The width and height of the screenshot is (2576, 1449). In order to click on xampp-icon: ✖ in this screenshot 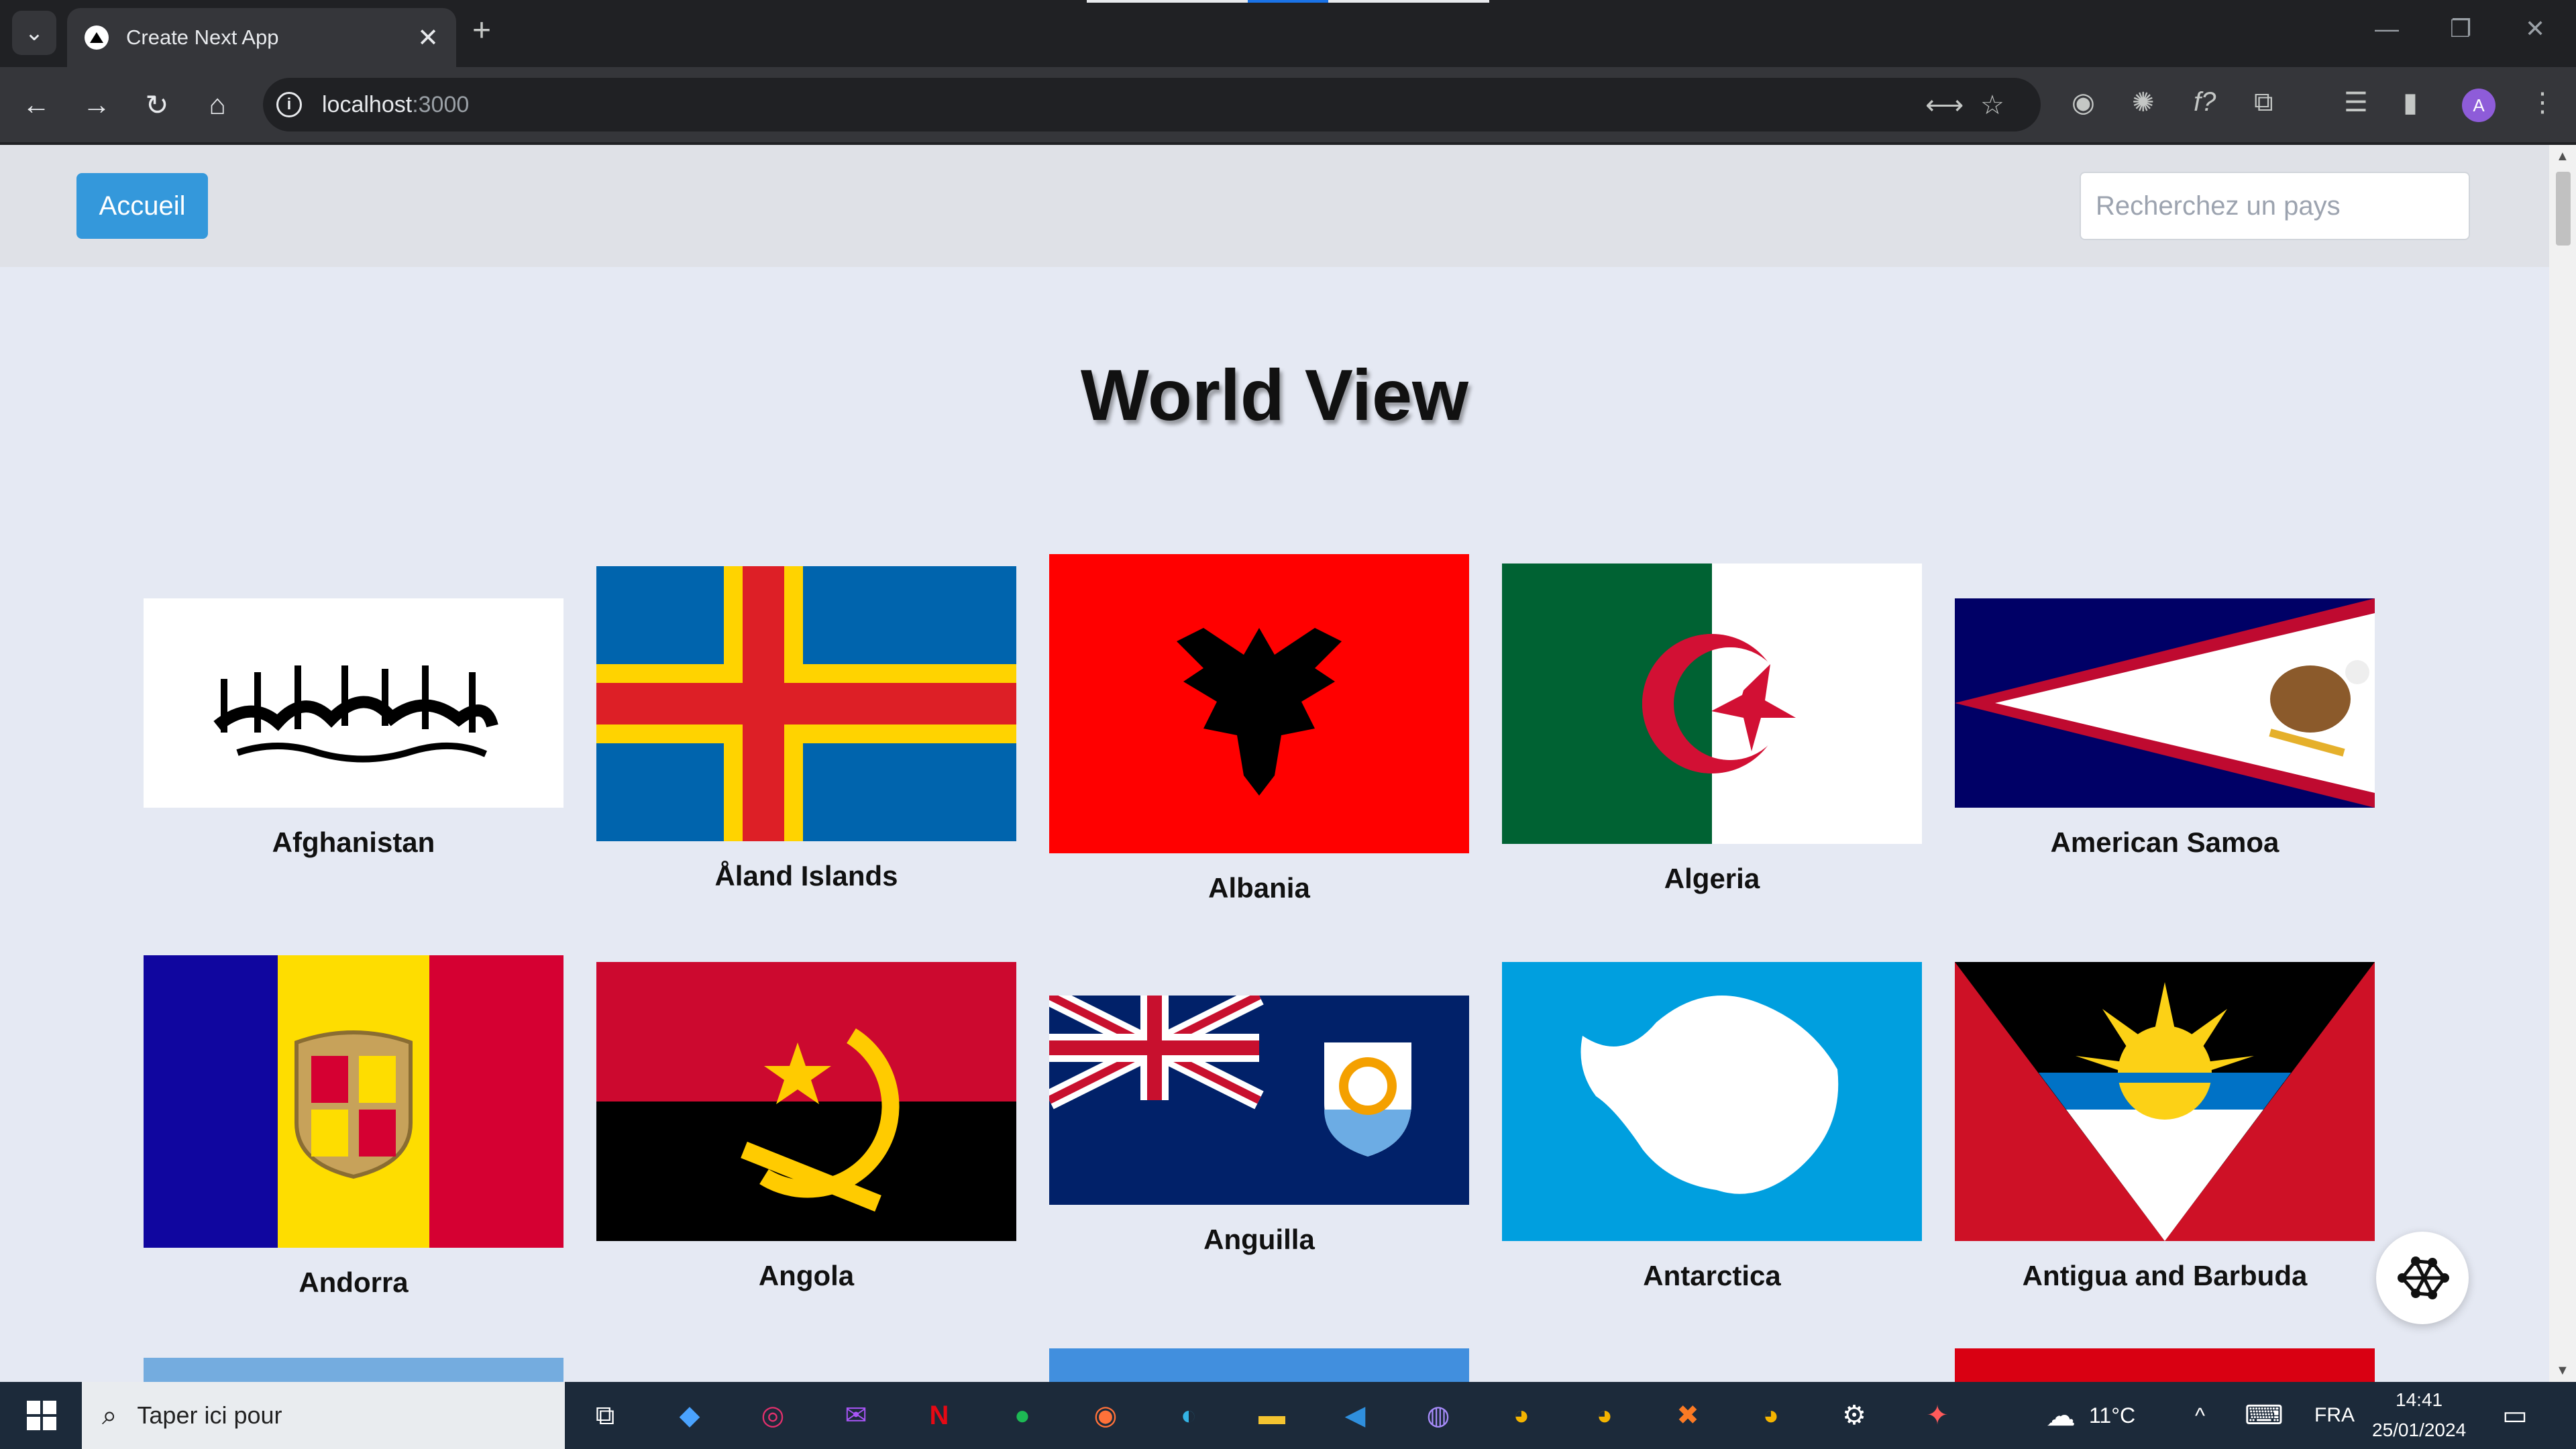, I will do `click(1687, 1415)`.